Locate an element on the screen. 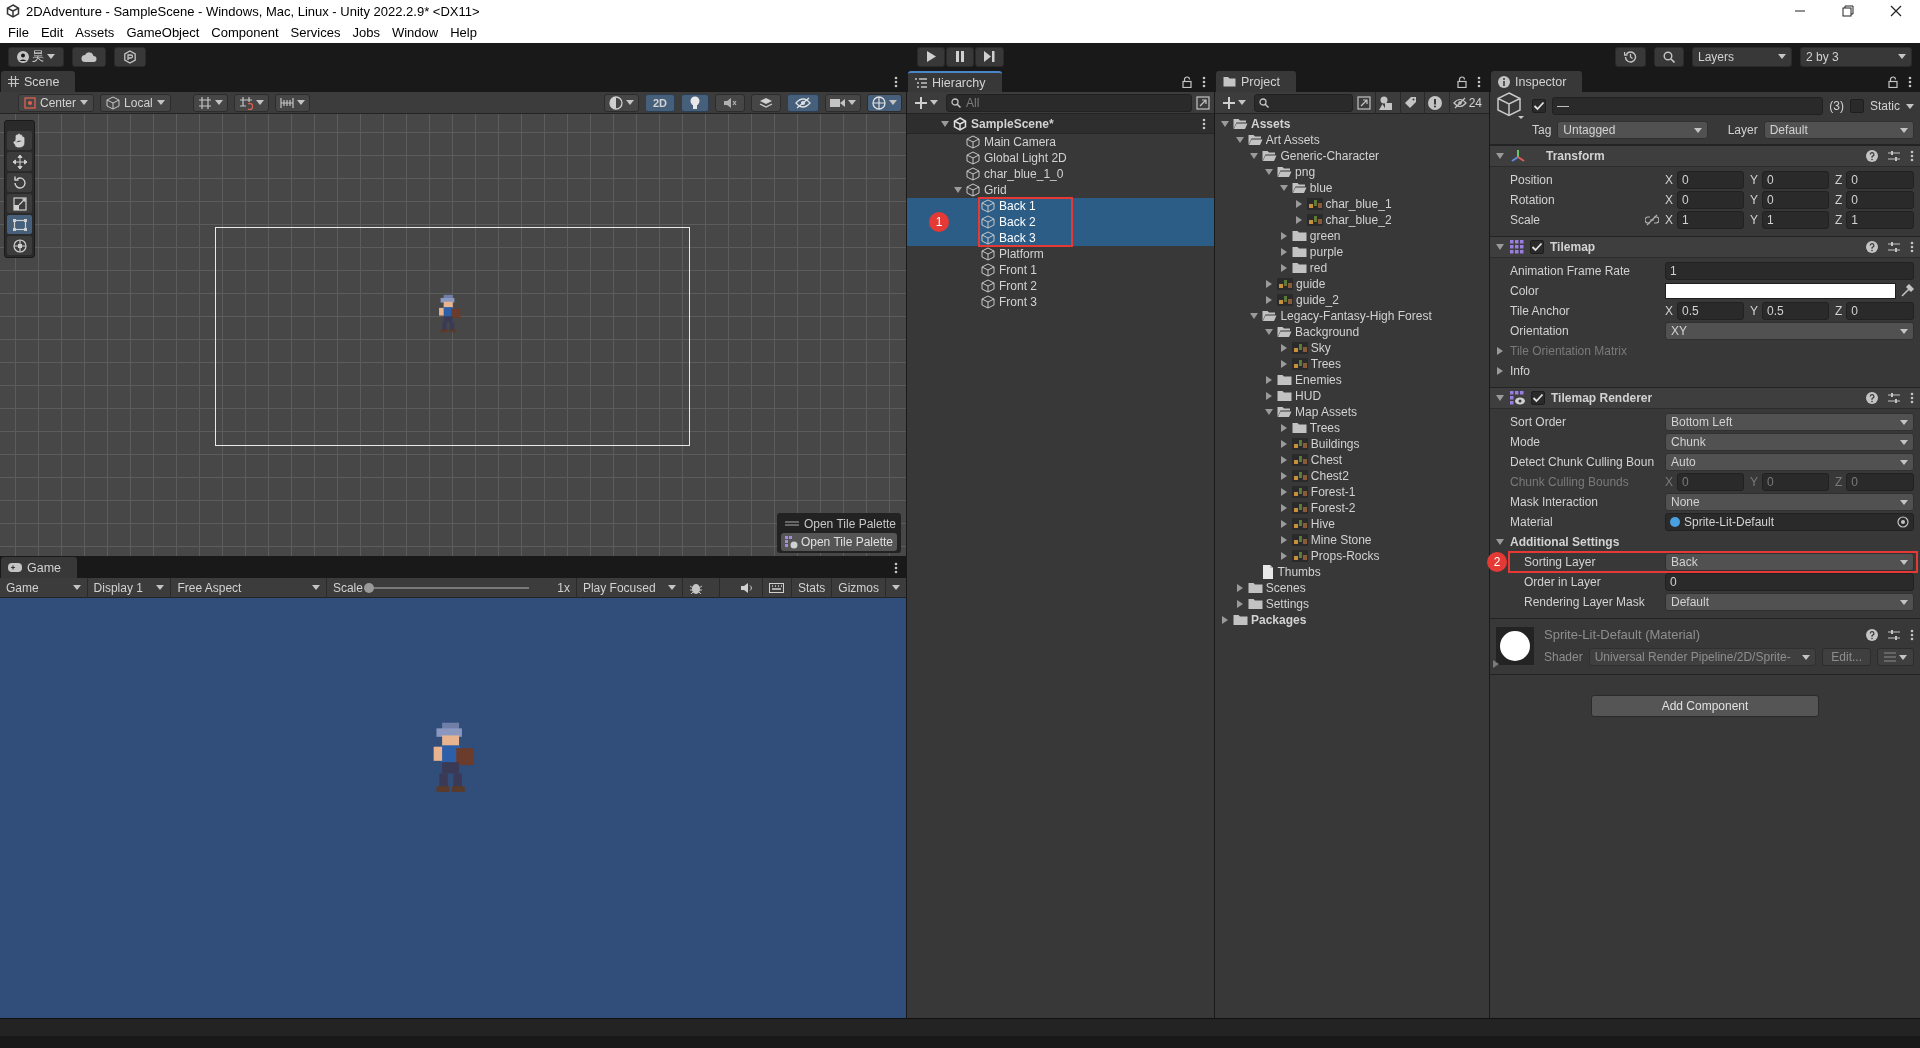 Image resolution: width=1920 pixels, height=1048 pixels. menu-item: File is located at coordinates (18, 32).